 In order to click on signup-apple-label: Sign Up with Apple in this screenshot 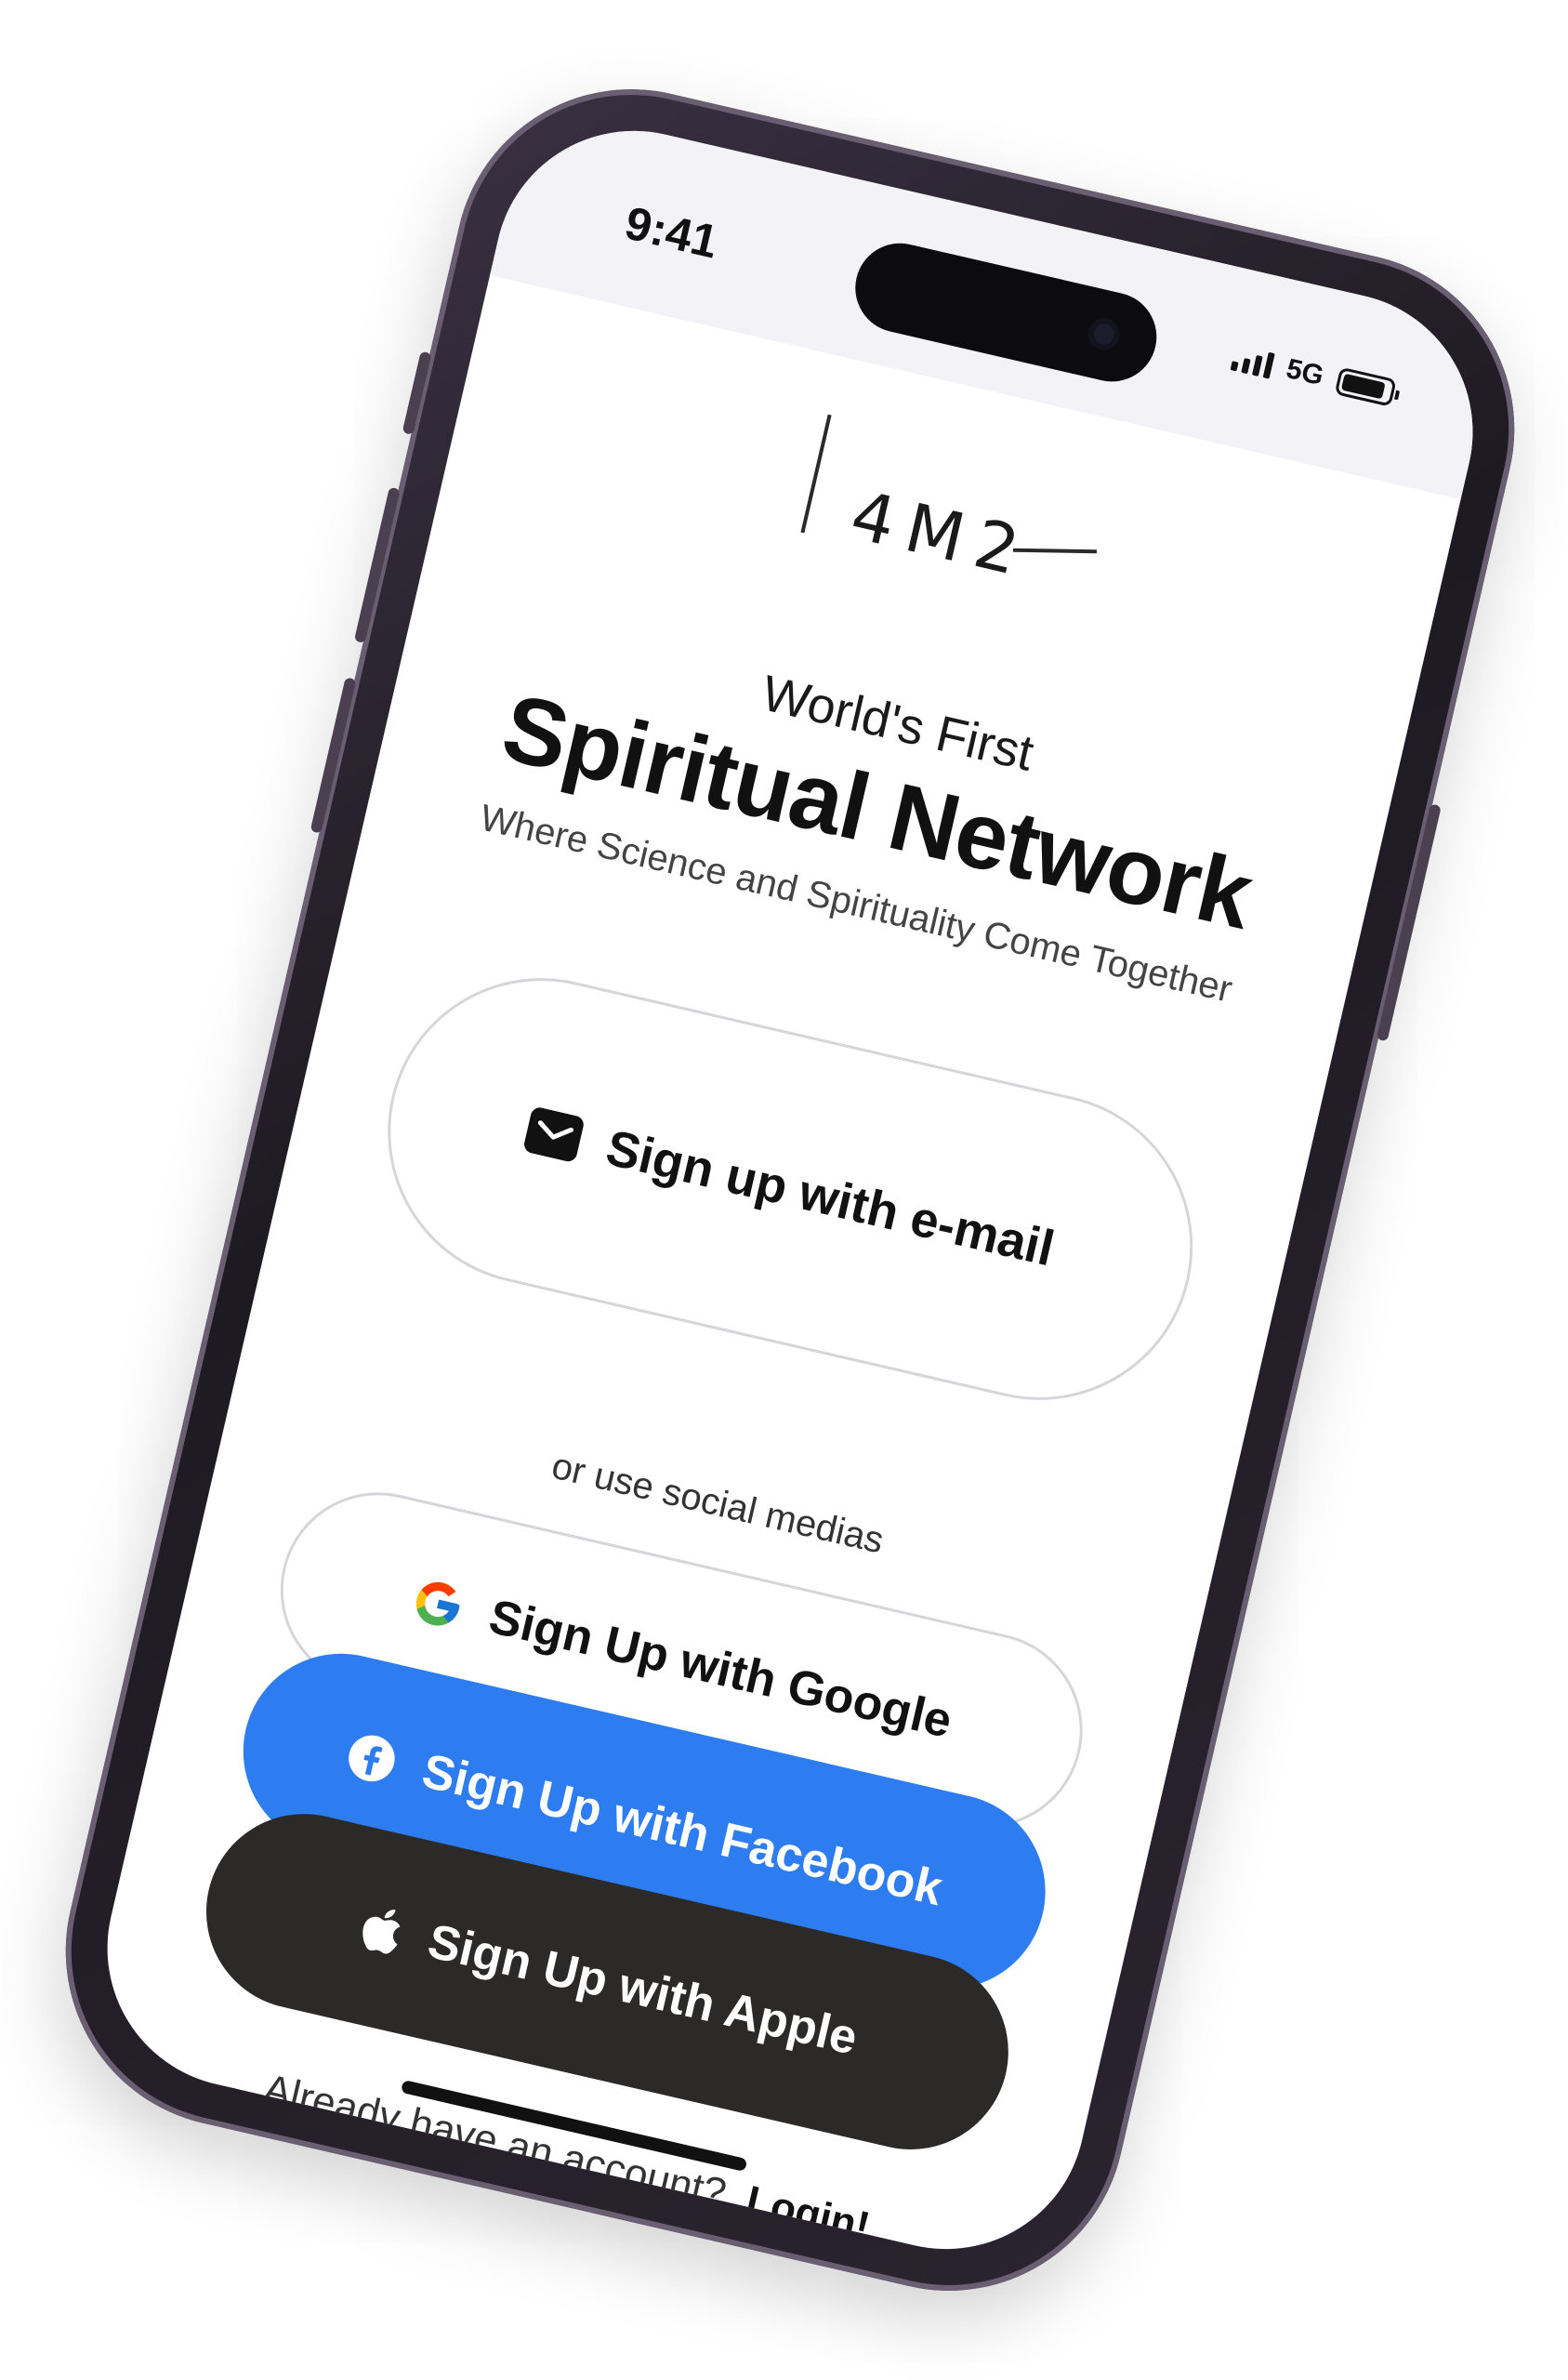, I will do `click(643, 1990)`.